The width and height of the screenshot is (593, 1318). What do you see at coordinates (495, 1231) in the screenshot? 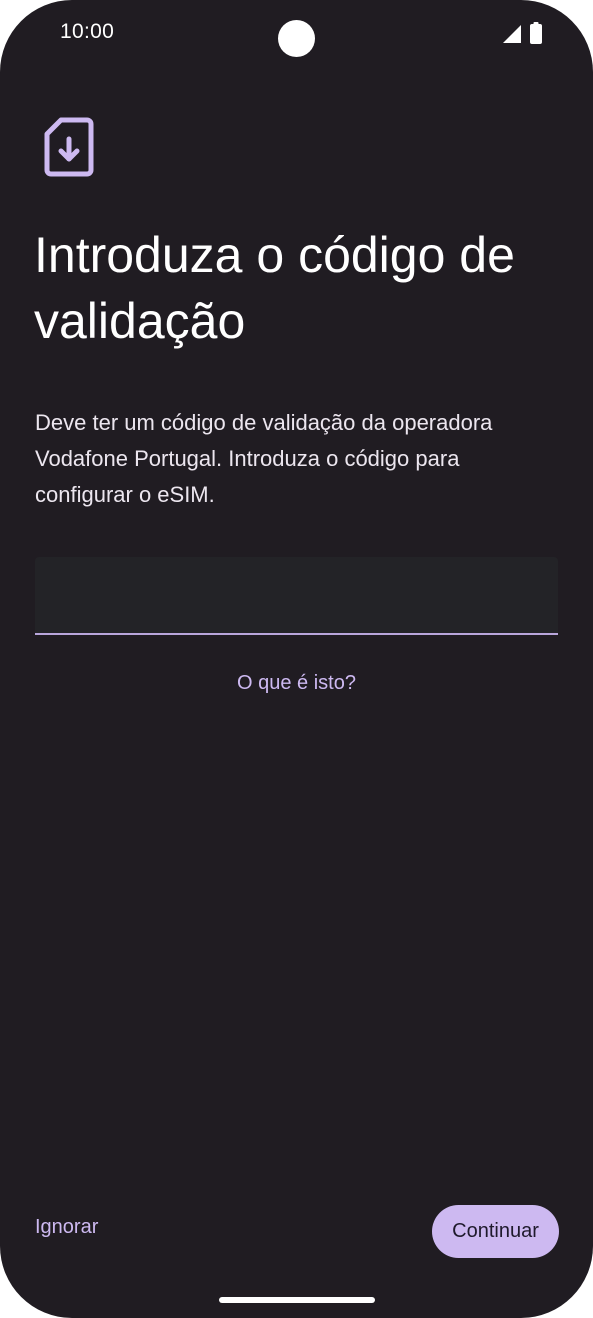
I see `continue-button: Continuar` at bounding box center [495, 1231].